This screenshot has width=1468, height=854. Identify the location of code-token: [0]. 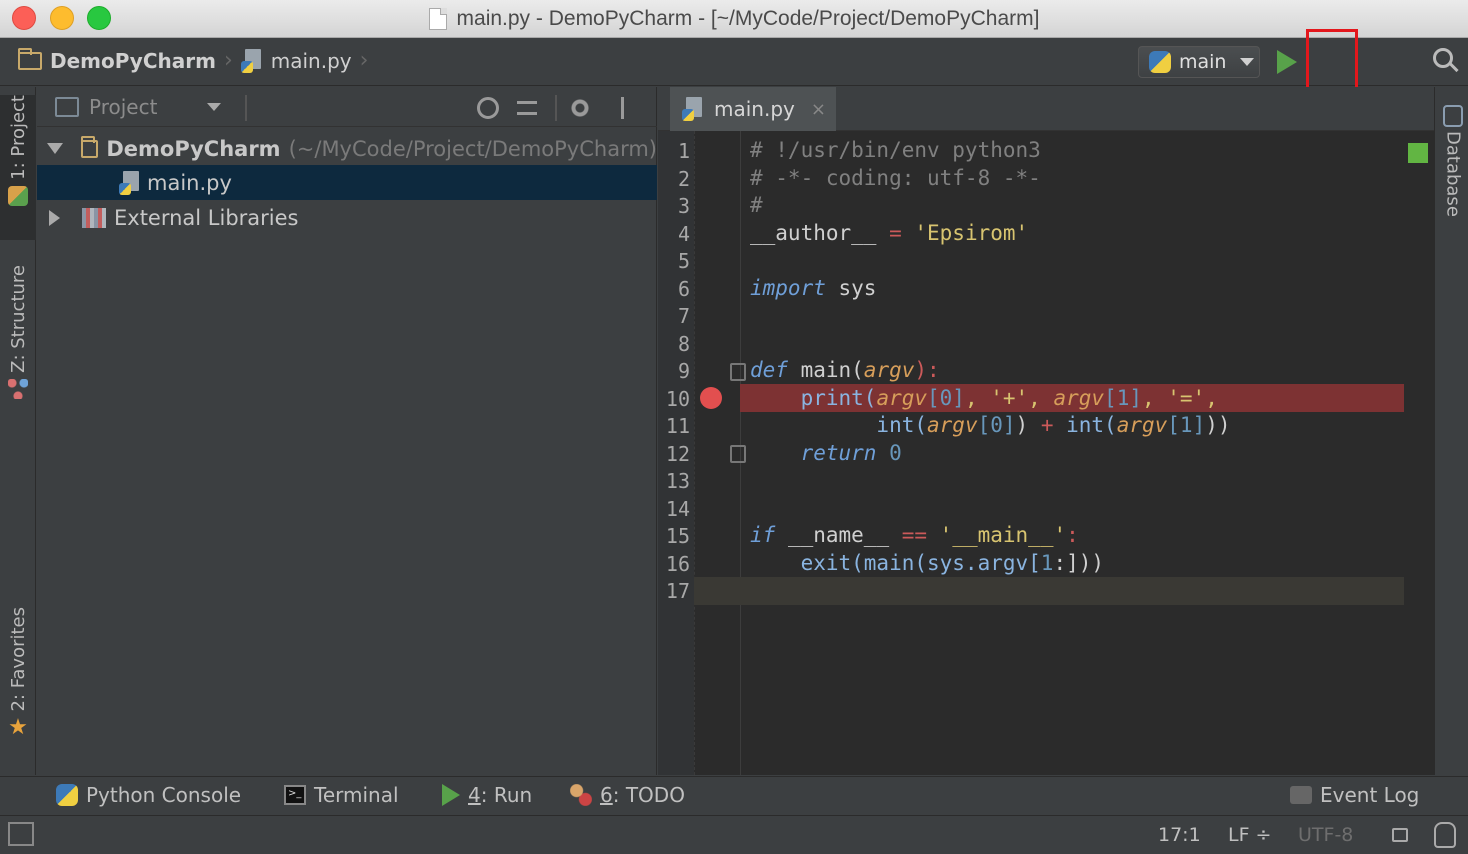
(996, 425).